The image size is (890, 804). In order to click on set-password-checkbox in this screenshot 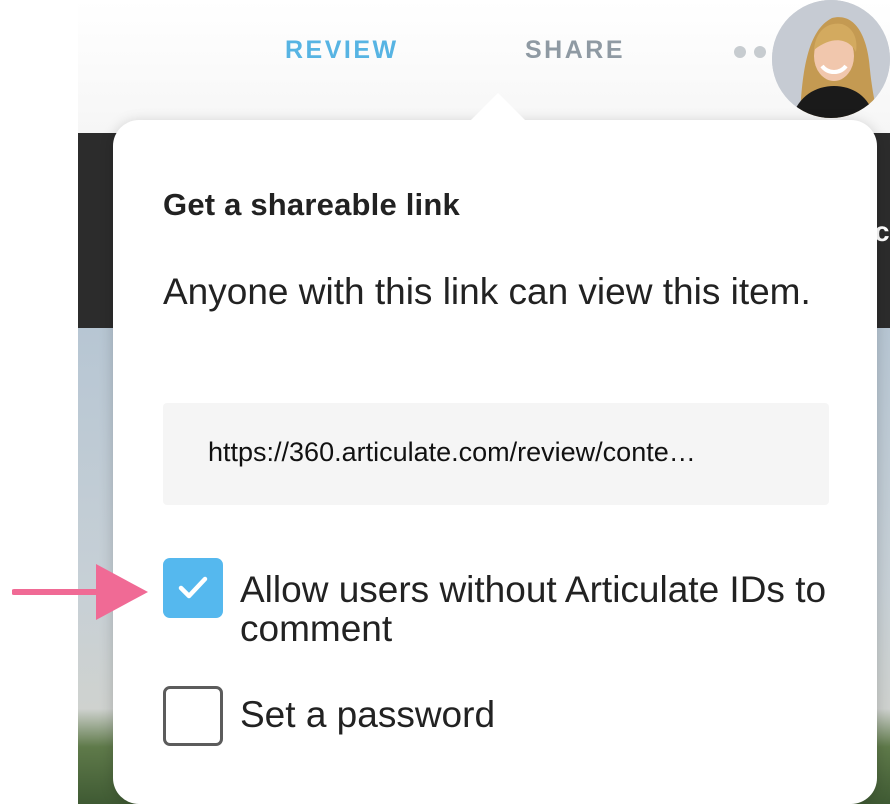, I will do `click(193, 716)`.